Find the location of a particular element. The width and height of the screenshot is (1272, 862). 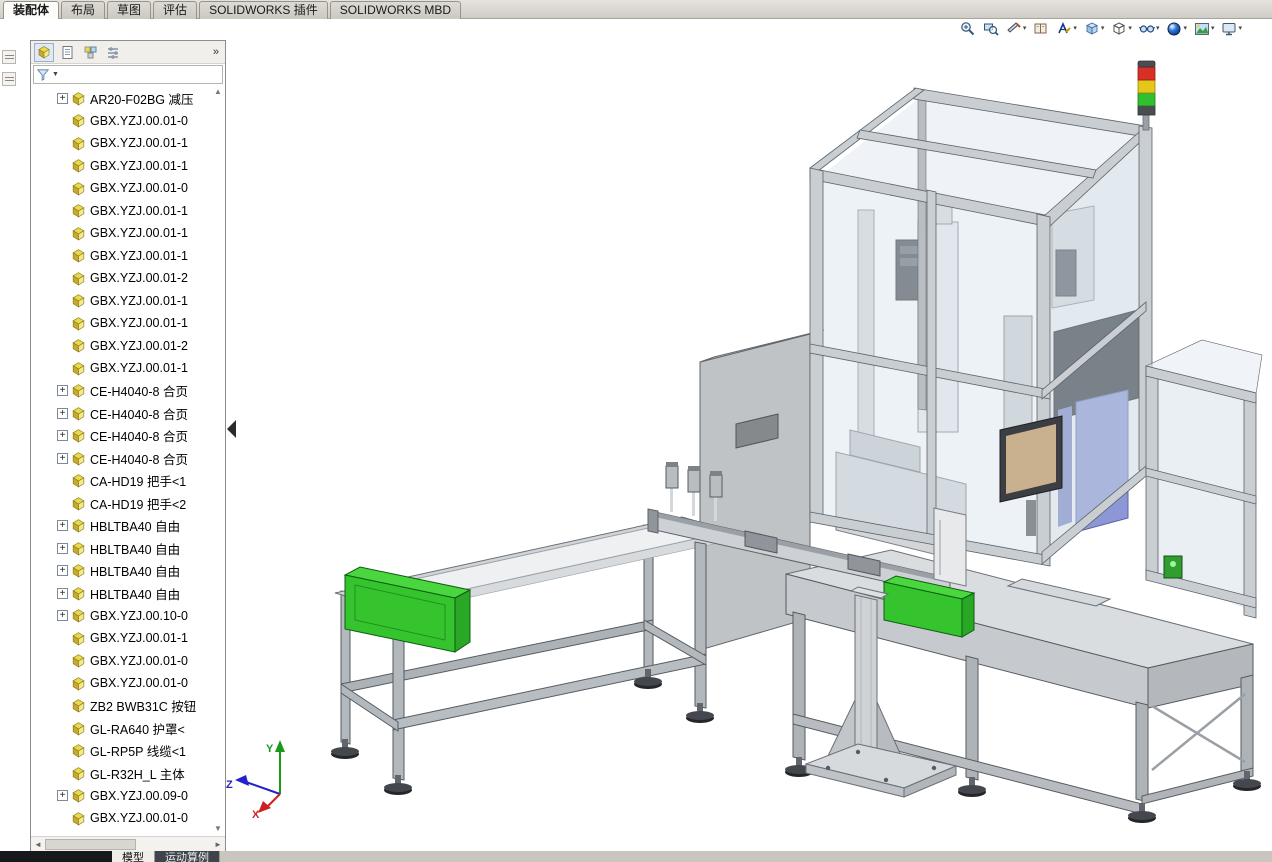

filter-dropdown-arrow-icon: ▼ is located at coordinates (55, 75).